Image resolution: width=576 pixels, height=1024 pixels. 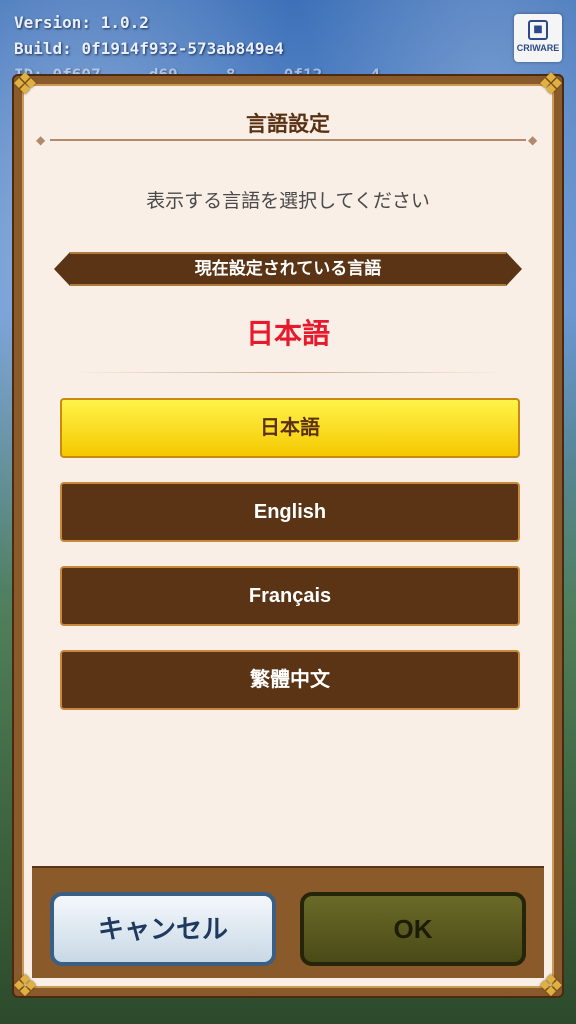 What do you see at coordinates (538, 30) in the screenshot?
I see `criware-cube-icon: ■` at bounding box center [538, 30].